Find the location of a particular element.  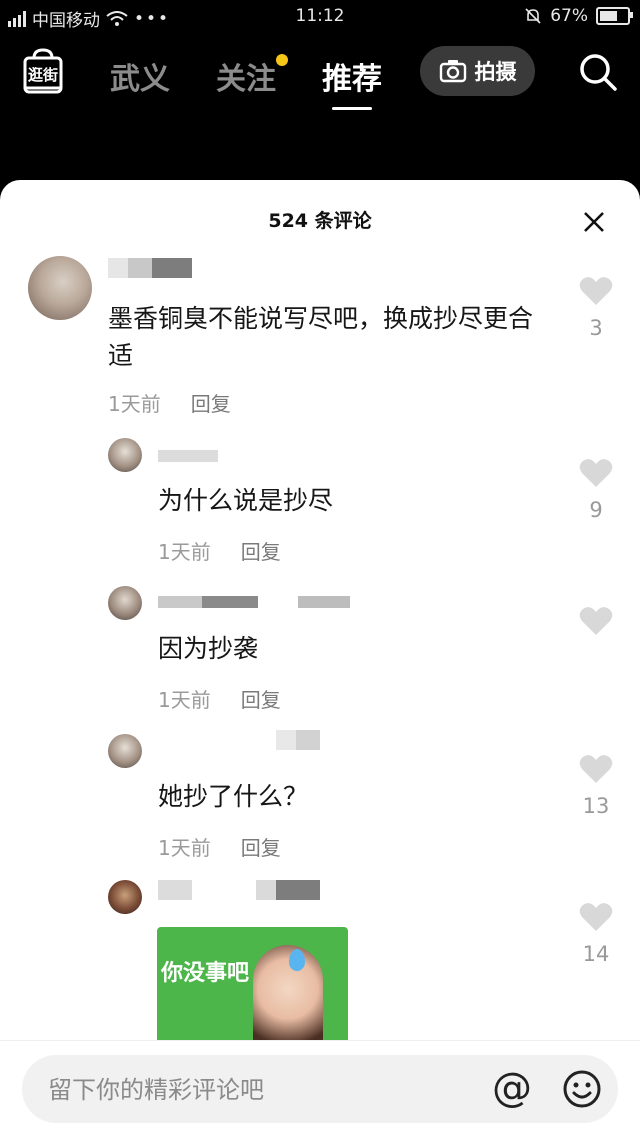

sweat-drop-icon is located at coordinates (297, 960).